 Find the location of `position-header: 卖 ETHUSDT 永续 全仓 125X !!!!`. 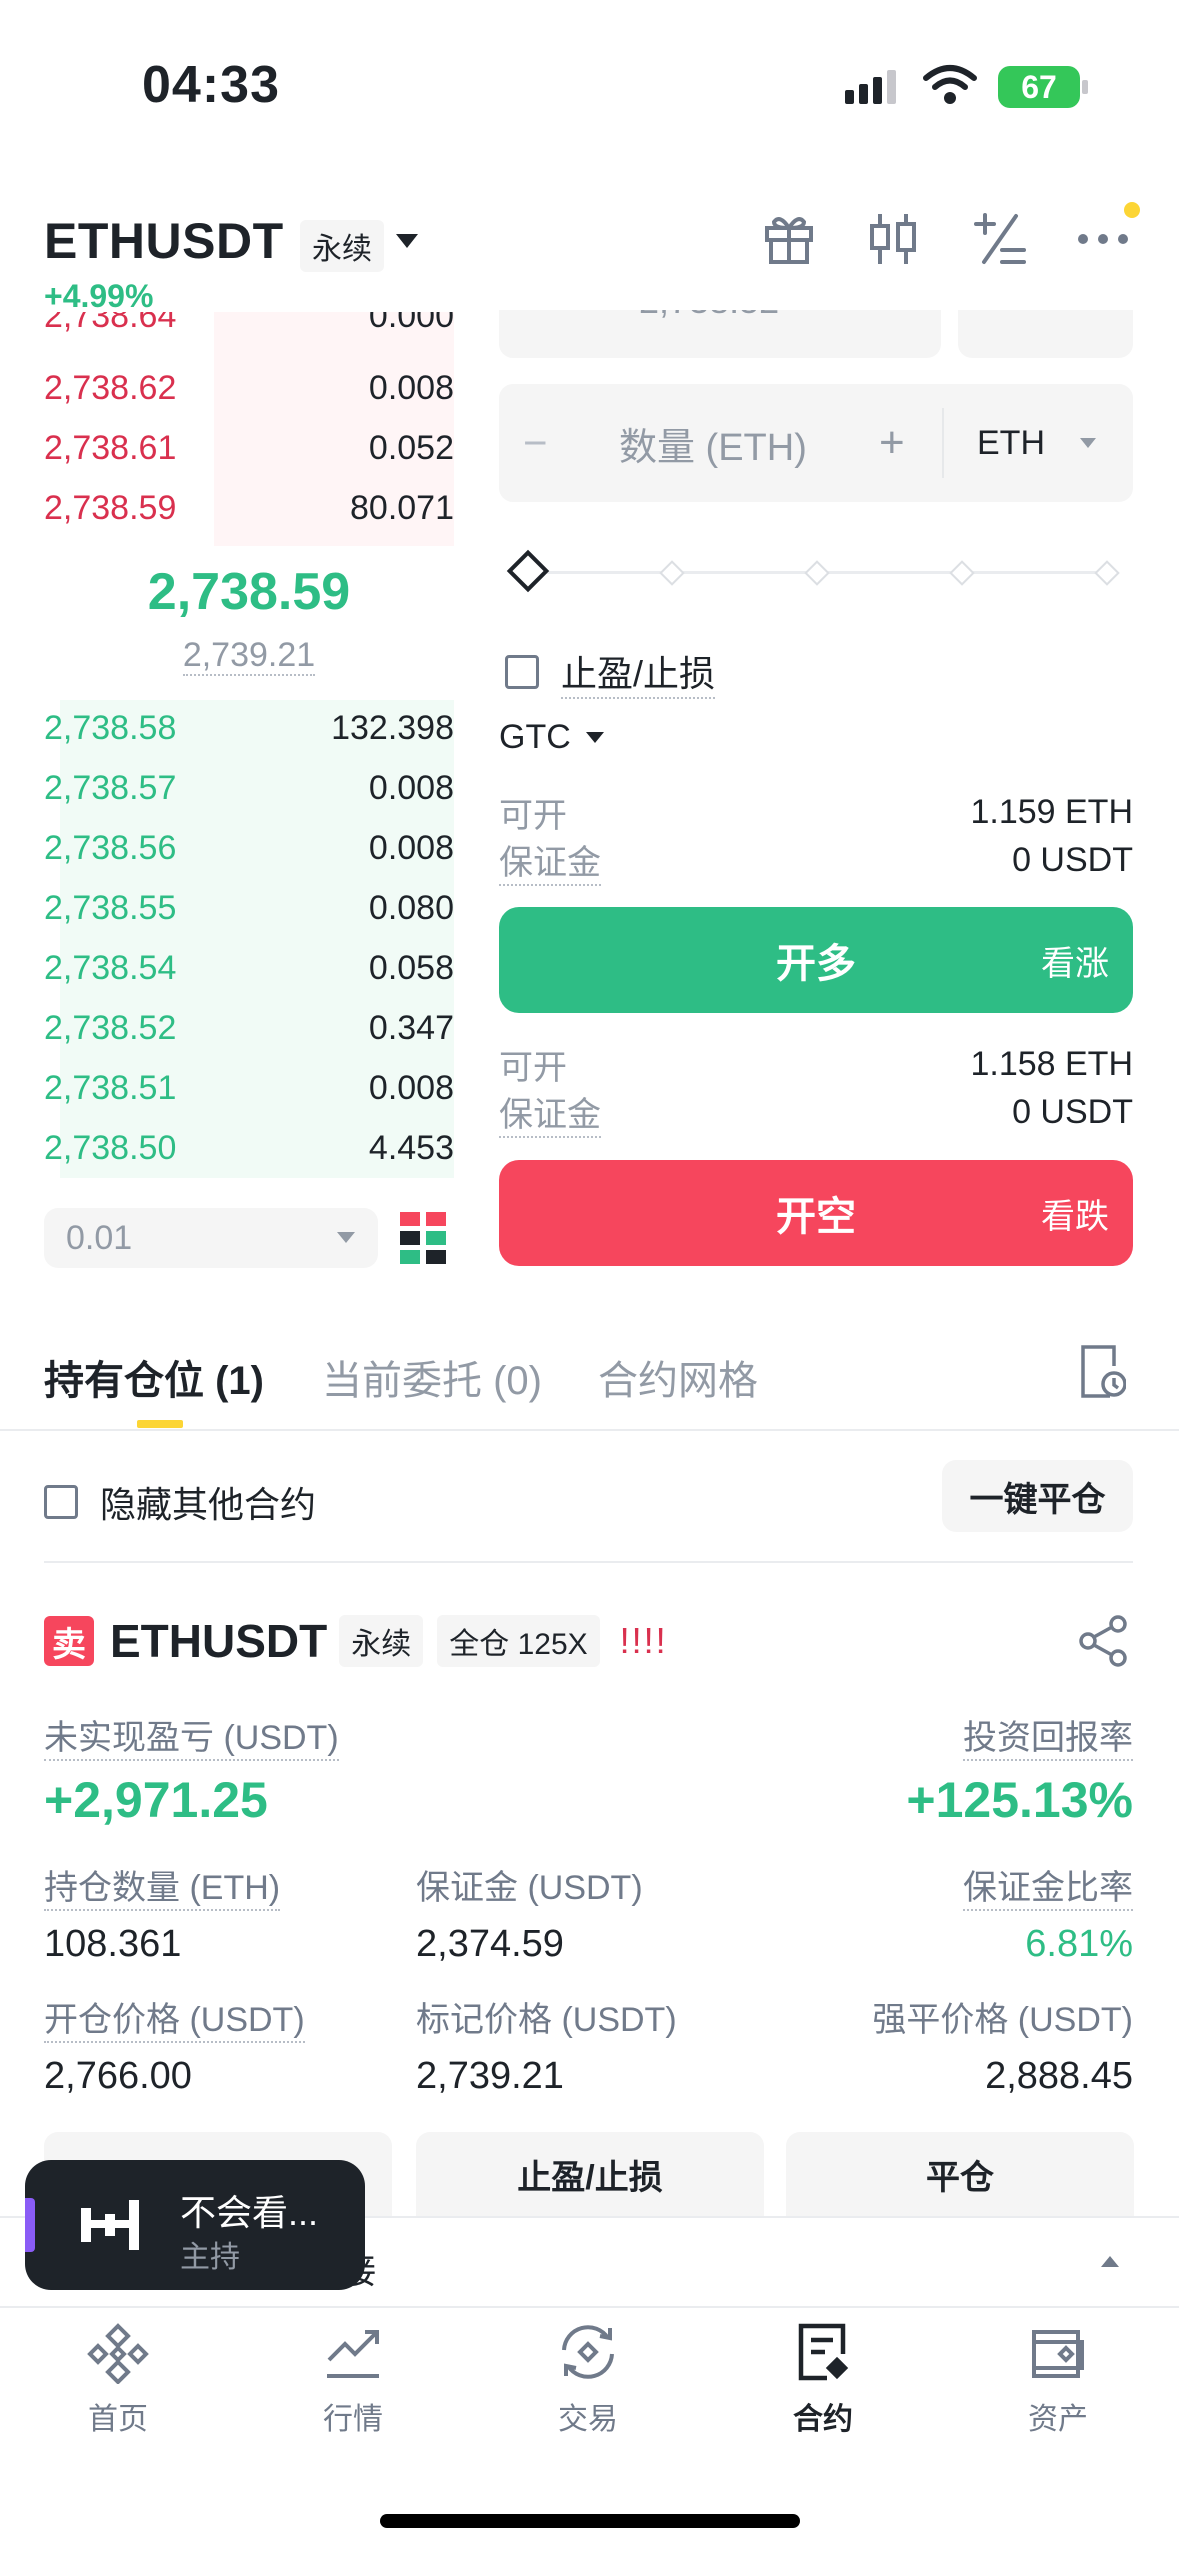

position-header: 卖 ETHUSDT 永续 全仓 125X !!!! is located at coordinates (356, 1641).